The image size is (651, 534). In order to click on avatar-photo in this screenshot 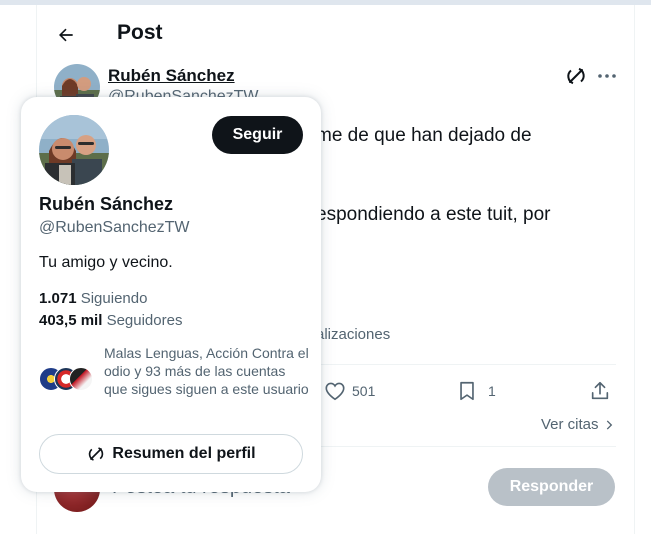, I will do `click(74, 150)`.